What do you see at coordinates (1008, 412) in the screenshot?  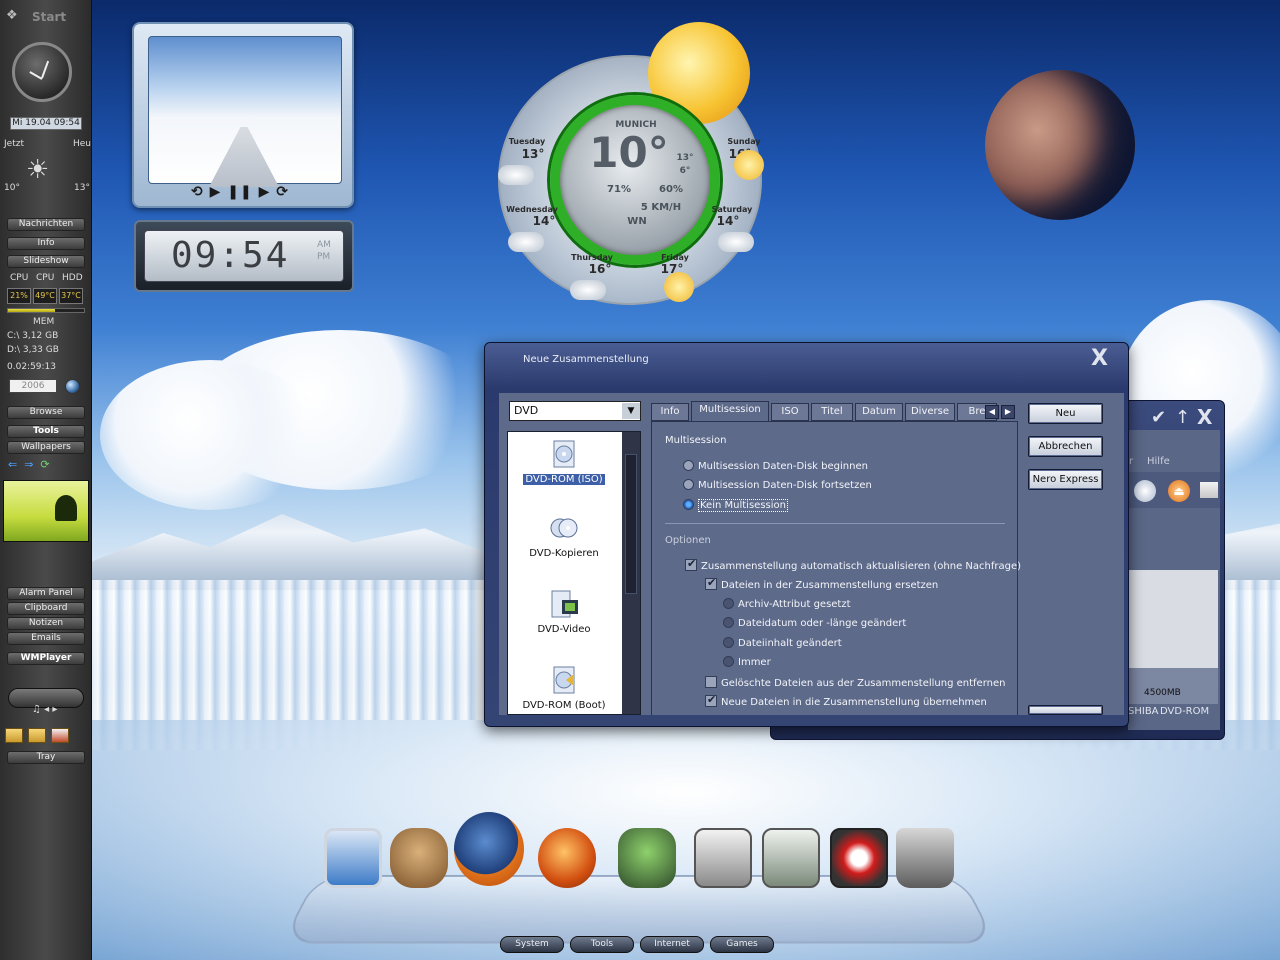 I see `tab-scroll-right: ▶` at bounding box center [1008, 412].